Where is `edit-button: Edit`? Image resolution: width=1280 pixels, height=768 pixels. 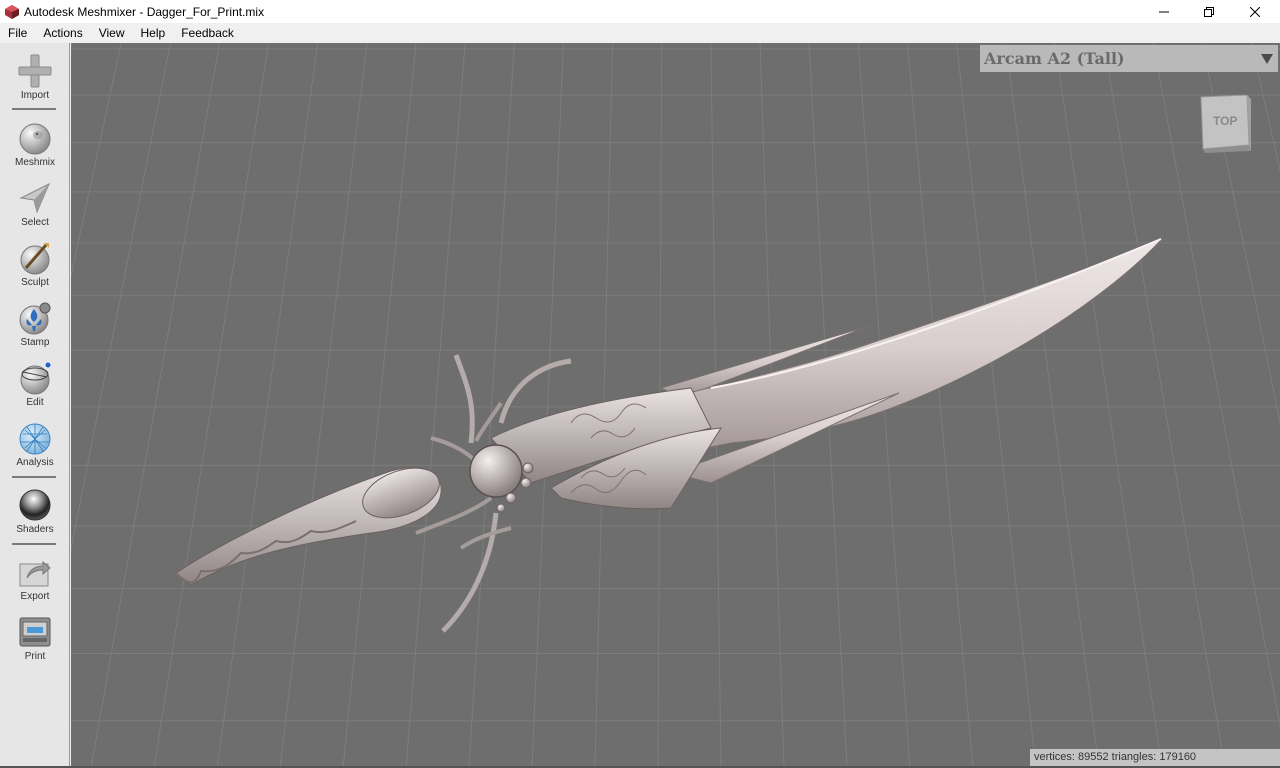
edit-button: Edit is located at coordinates (35, 384).